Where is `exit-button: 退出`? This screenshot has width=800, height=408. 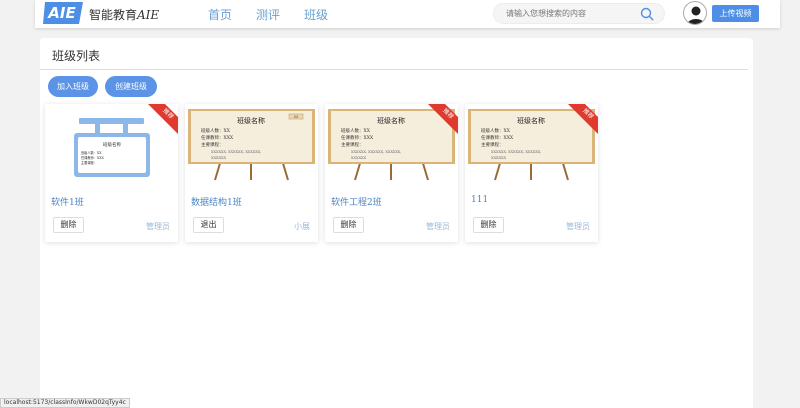 exit-button: 退出 is located at coordinates (208, 225).